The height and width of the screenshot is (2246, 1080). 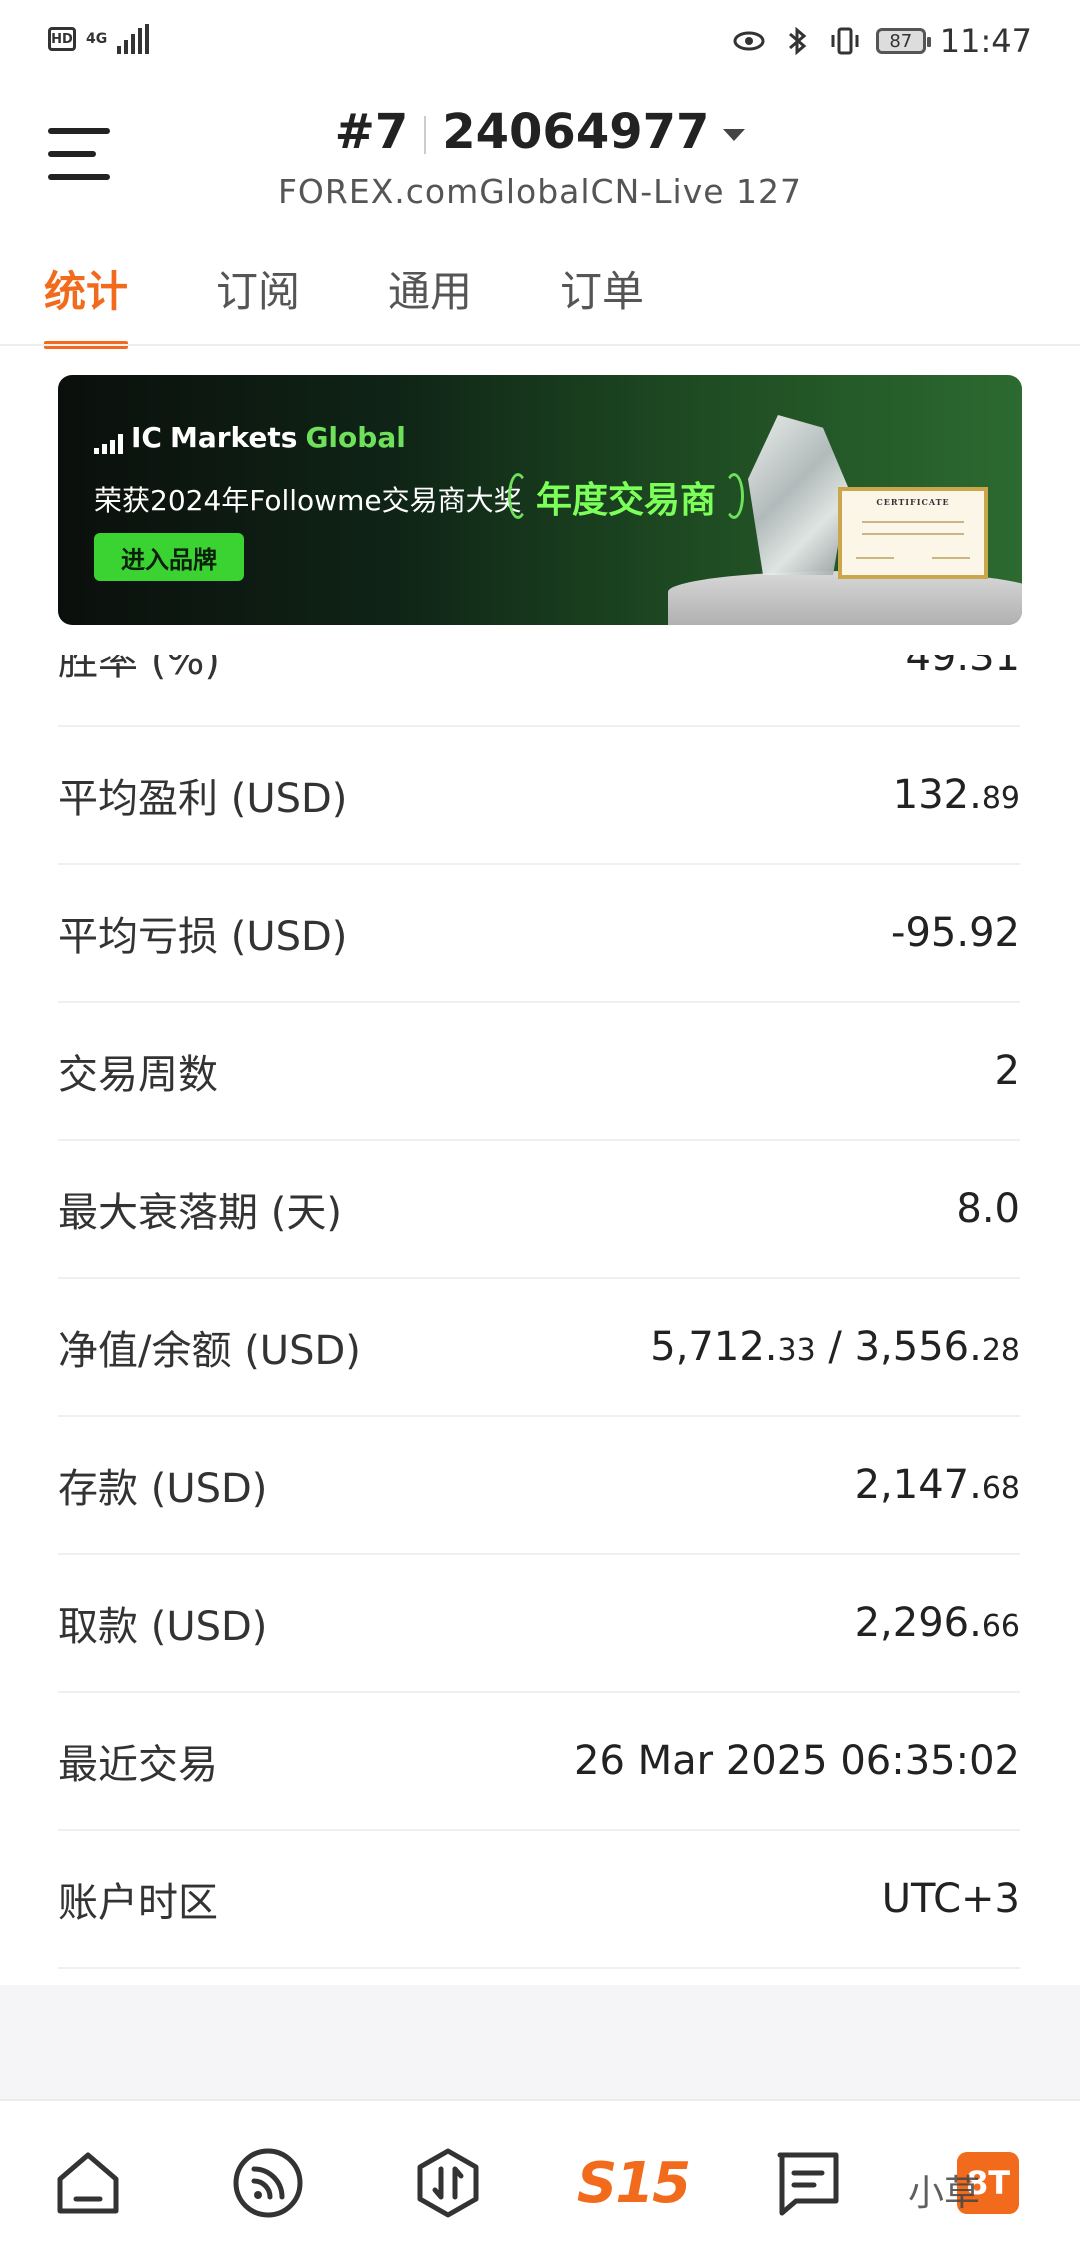 I want to click on stat-value-decimals: 68, so click(x=1000, y=1488).